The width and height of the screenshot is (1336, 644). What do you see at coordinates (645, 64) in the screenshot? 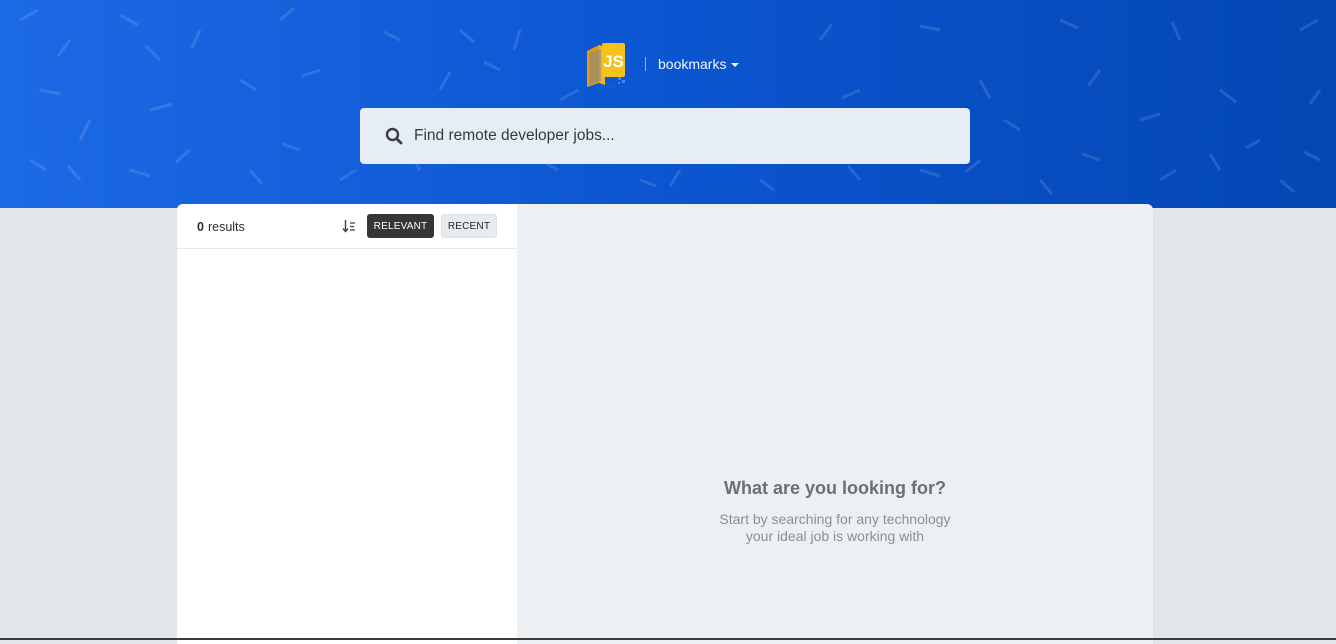
I see `header-divider` at bounding box center [645, 64].